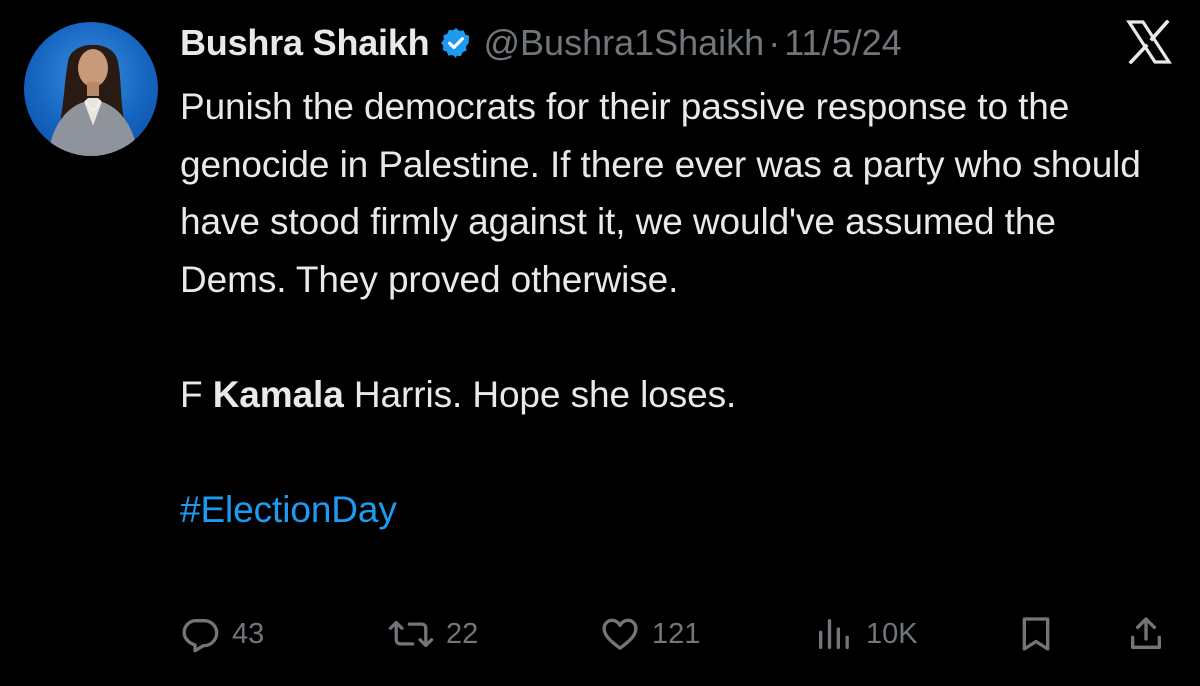  What do you see at coordinates (200, 634) in the screenshot?
I see `reply-icon` at bounding box center [200, 634].